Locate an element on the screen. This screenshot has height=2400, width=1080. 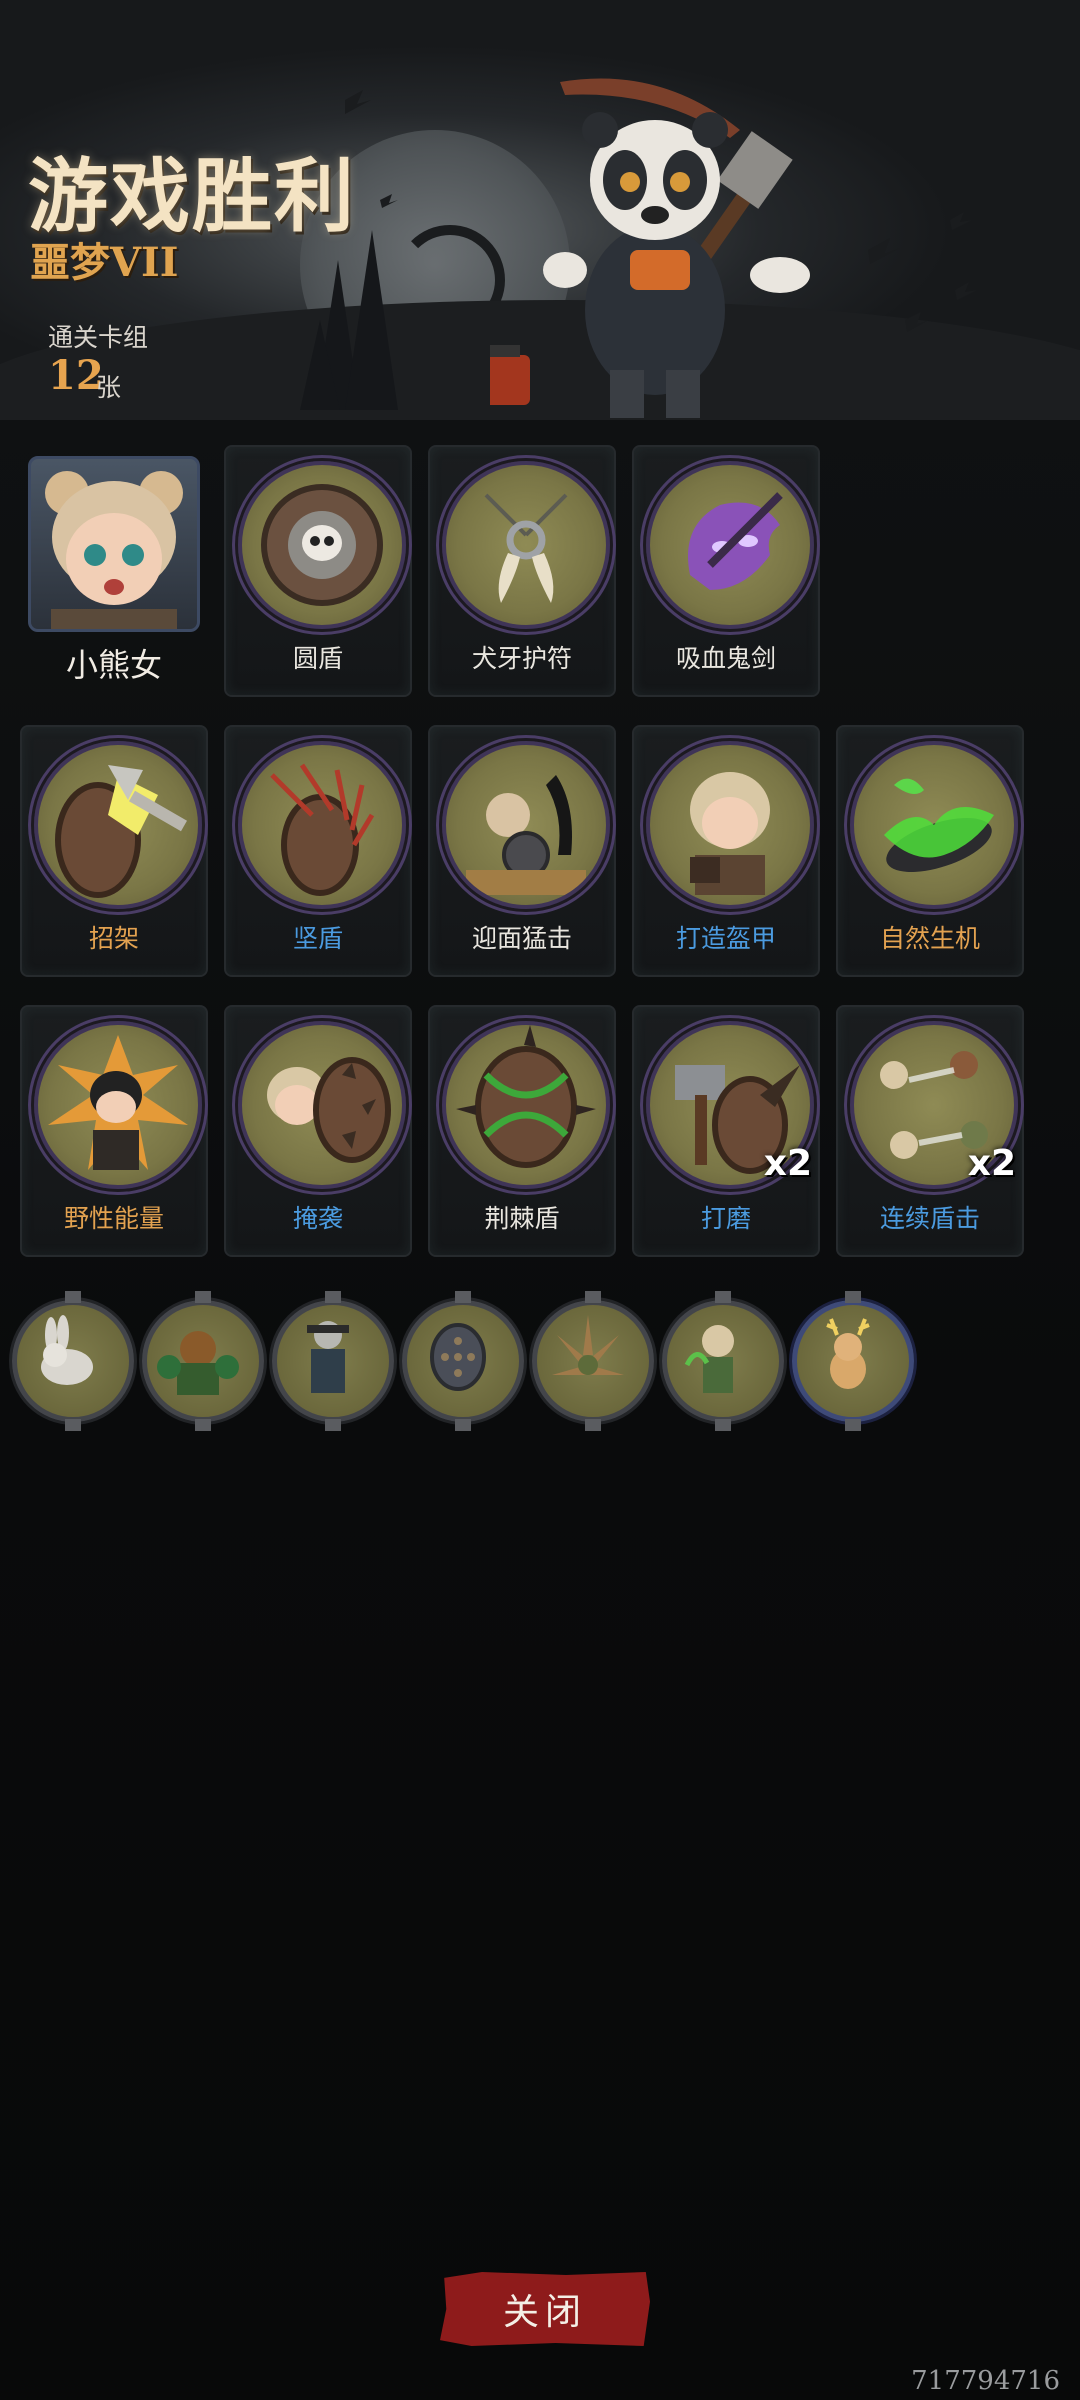
parry-axe-icon is located at coordinates (121, 831).